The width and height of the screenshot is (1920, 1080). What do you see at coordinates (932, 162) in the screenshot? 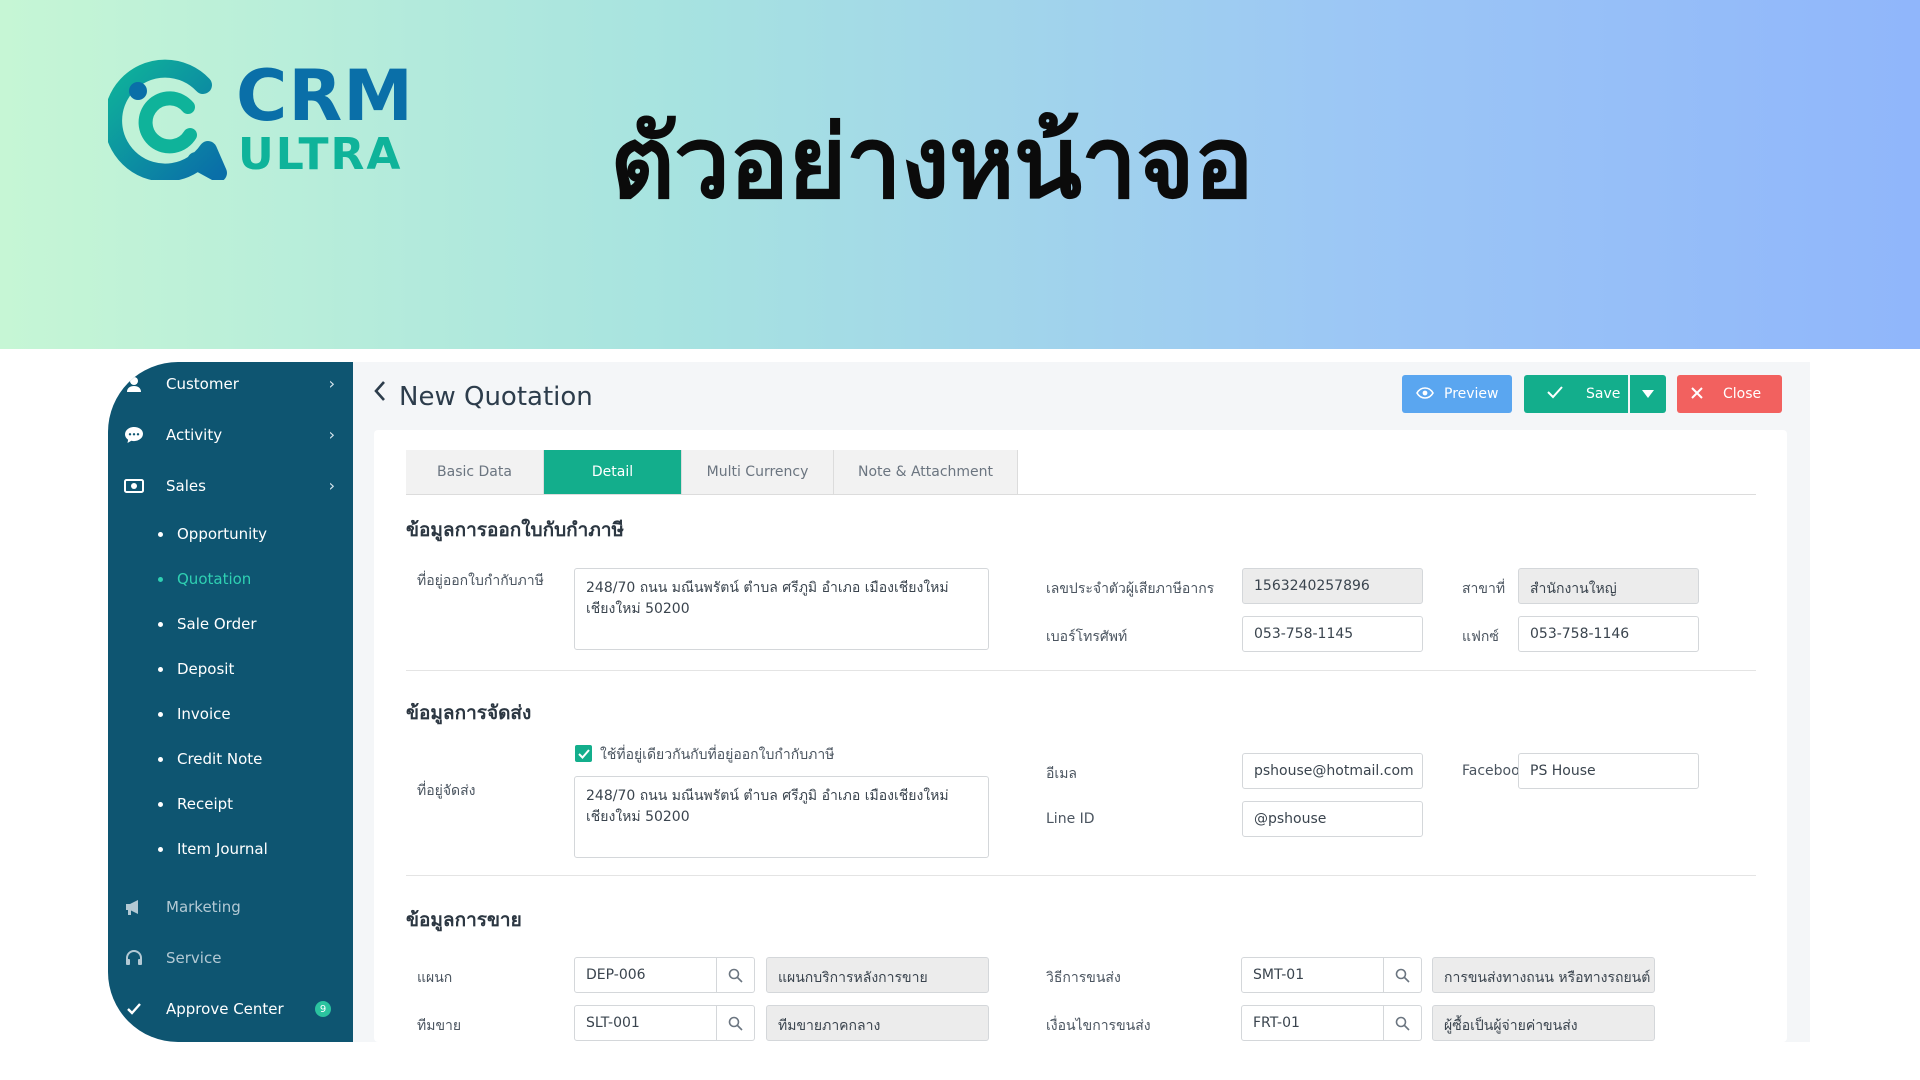
I see `hero-headline: ตัวอย่างหน้าจอ` at bounding box center [932, 162].